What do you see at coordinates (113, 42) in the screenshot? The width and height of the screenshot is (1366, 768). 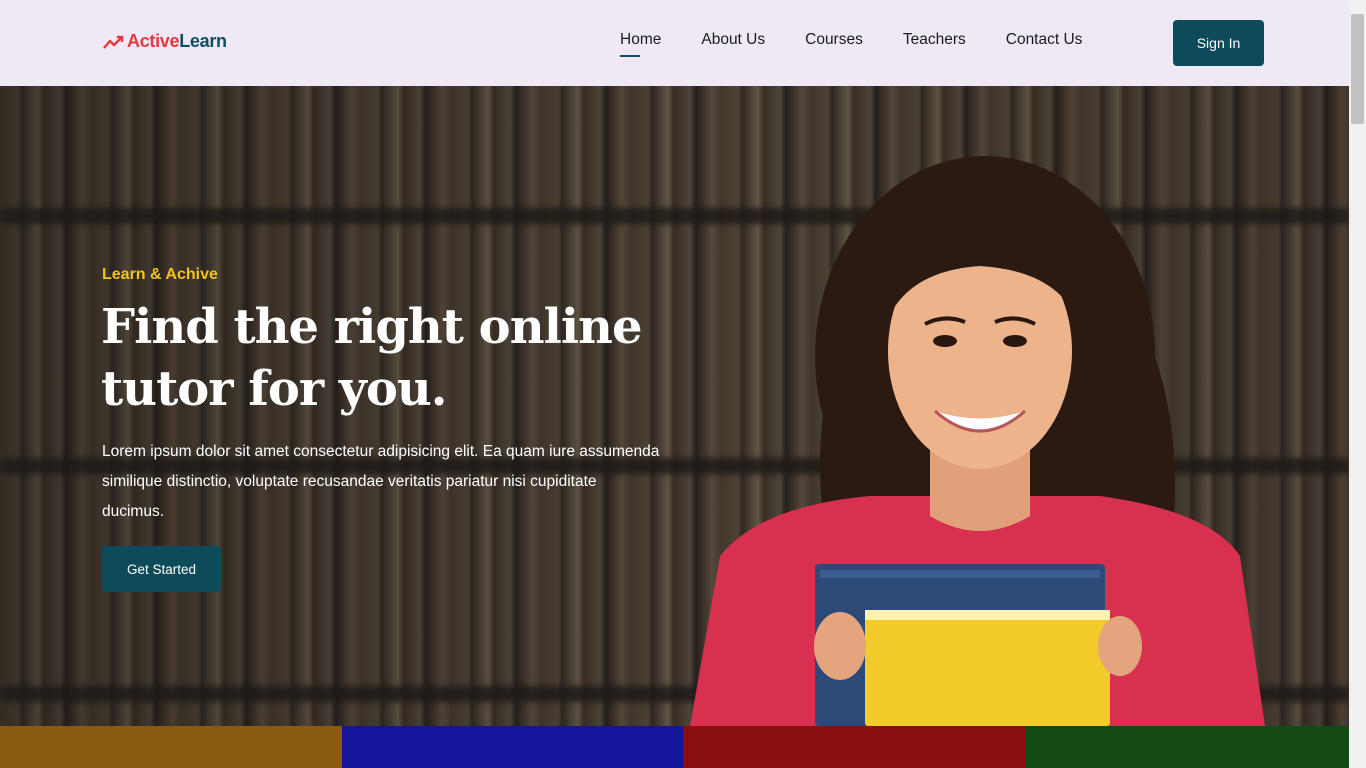 I see `trending-up-icon` at bounding box center [113, 42].